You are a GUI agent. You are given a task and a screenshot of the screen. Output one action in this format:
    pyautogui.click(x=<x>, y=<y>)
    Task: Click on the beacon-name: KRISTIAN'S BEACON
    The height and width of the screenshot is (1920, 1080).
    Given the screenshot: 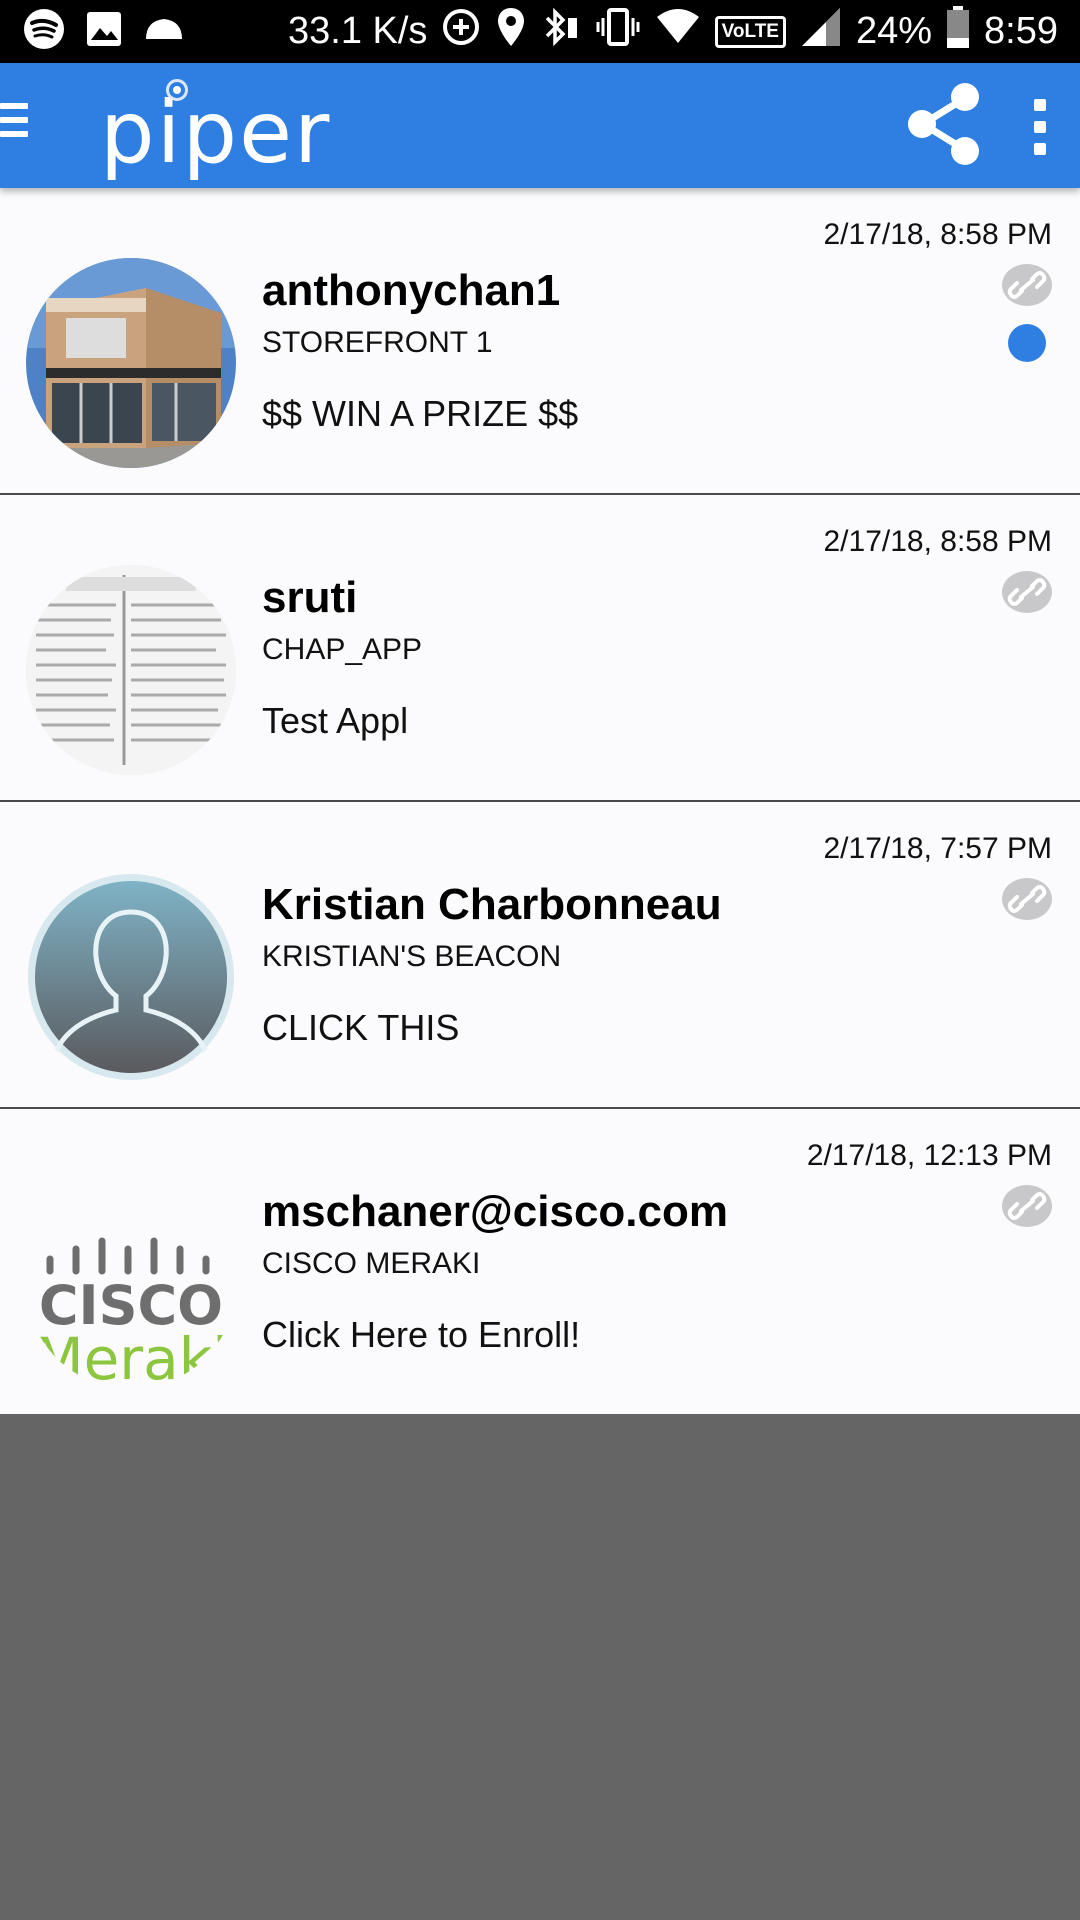 What is the action you would take?
    pyautogui.click(x=412, y=956)
    